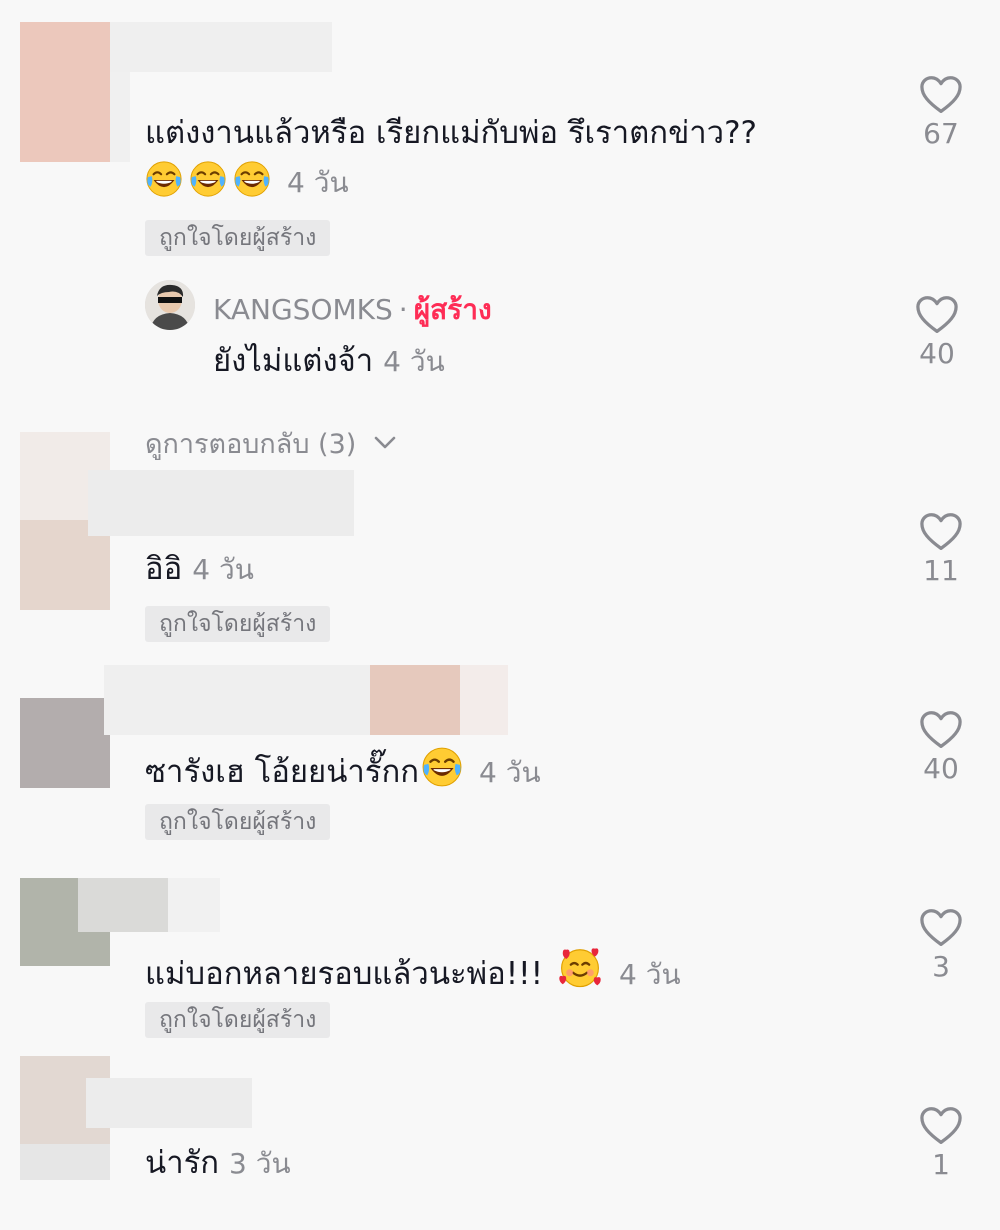 This screenshot has width=1000, height=1230. I want to click on comment-text-line: แม่บอกหลายรอบแล้วนะพ่อ!!! 4 วัน, so click(413, 970).